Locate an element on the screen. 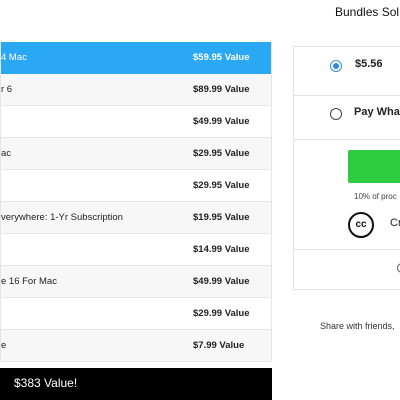 This screenshot has width=400, height=400. bundle-item-row: r 6 $89.99 Value is located at coordinates (136, 90).